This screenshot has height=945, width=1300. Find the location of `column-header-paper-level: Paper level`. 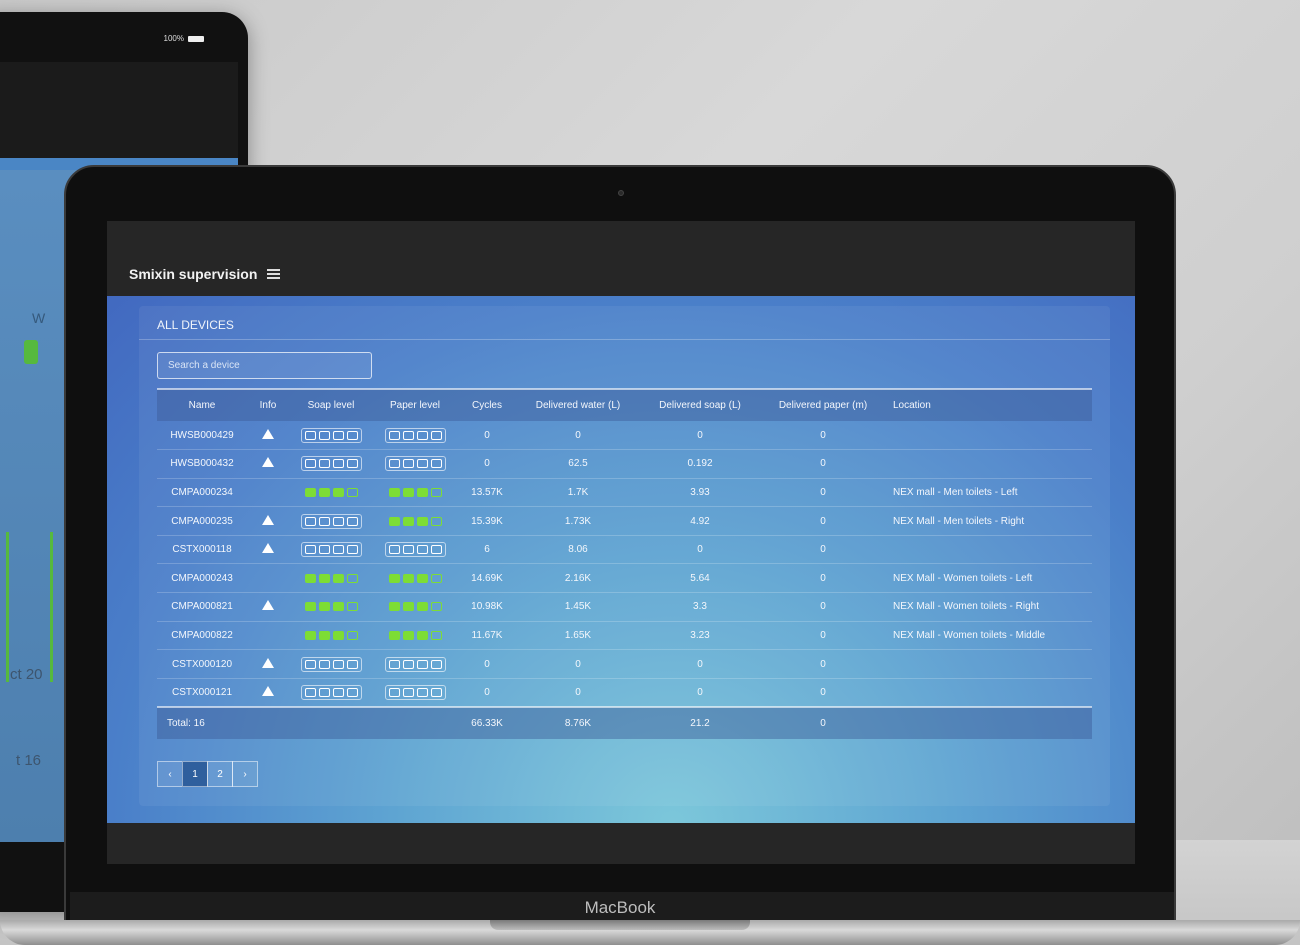

column-header-paper-level: Paper level is located at coordinates (415, 405).